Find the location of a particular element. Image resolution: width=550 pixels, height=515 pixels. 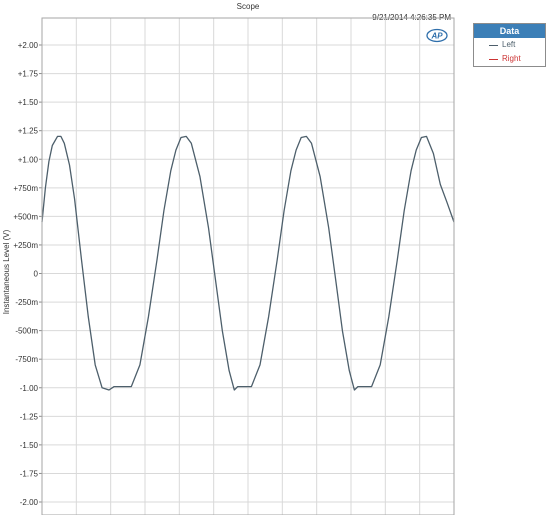

y-tick-label: +1.50 is located at coordinates (28, 102).